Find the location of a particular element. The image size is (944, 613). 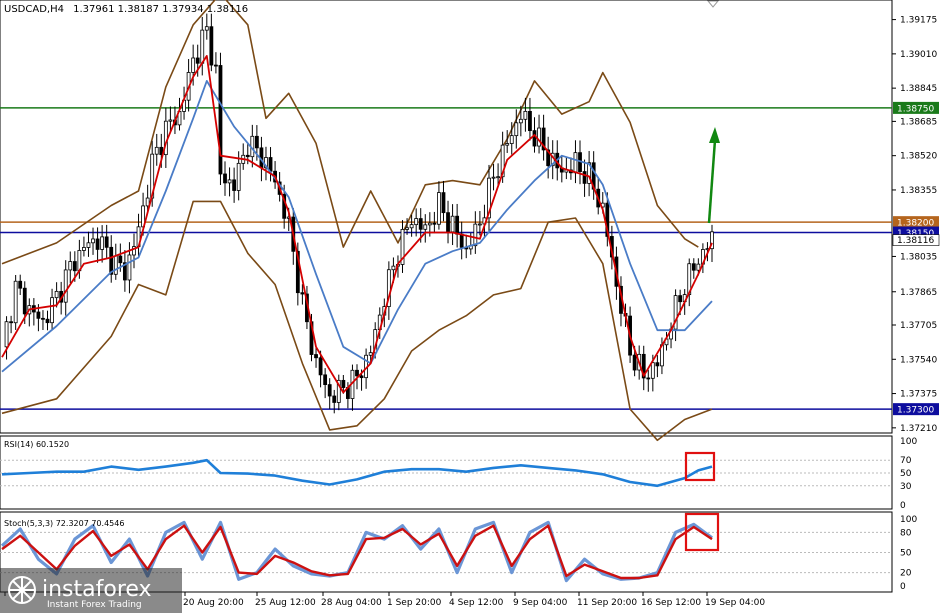

time-tick-label-1: 20 Aug 20:00 is located at coordinates (213, 603).